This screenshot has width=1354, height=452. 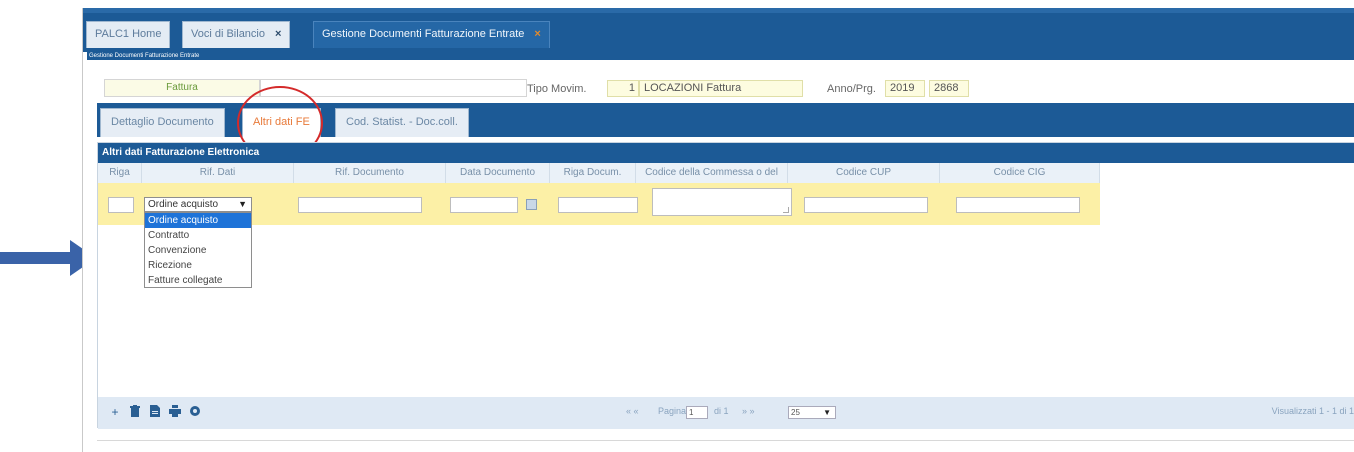 I want to click on option-contratto: Contratto, so click(x=198, y=235).